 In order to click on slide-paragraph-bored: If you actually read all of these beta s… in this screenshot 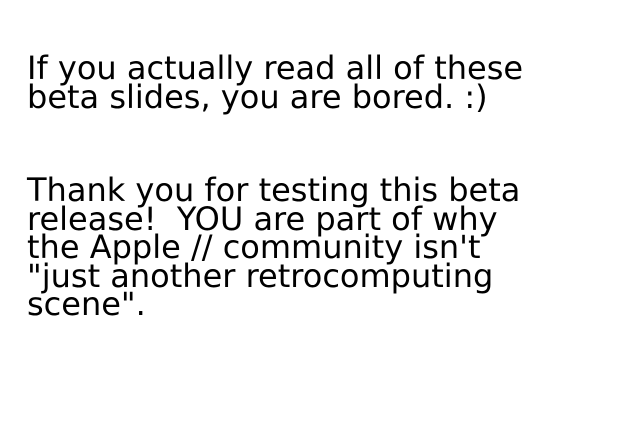, I will do `click(275, 82)`.